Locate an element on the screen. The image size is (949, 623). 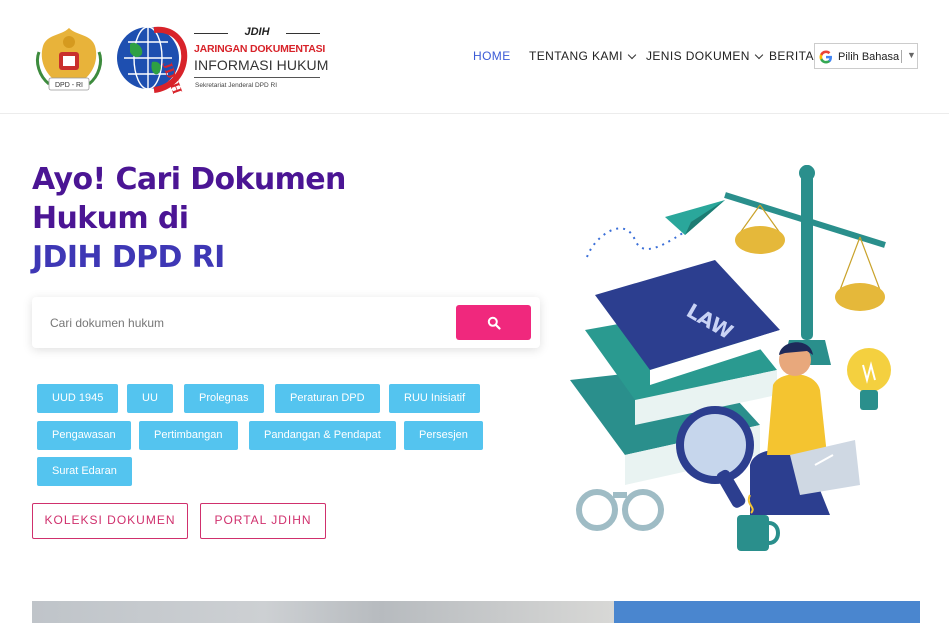
nav-berita-label: BERITA is located at coordinates (791, 56).